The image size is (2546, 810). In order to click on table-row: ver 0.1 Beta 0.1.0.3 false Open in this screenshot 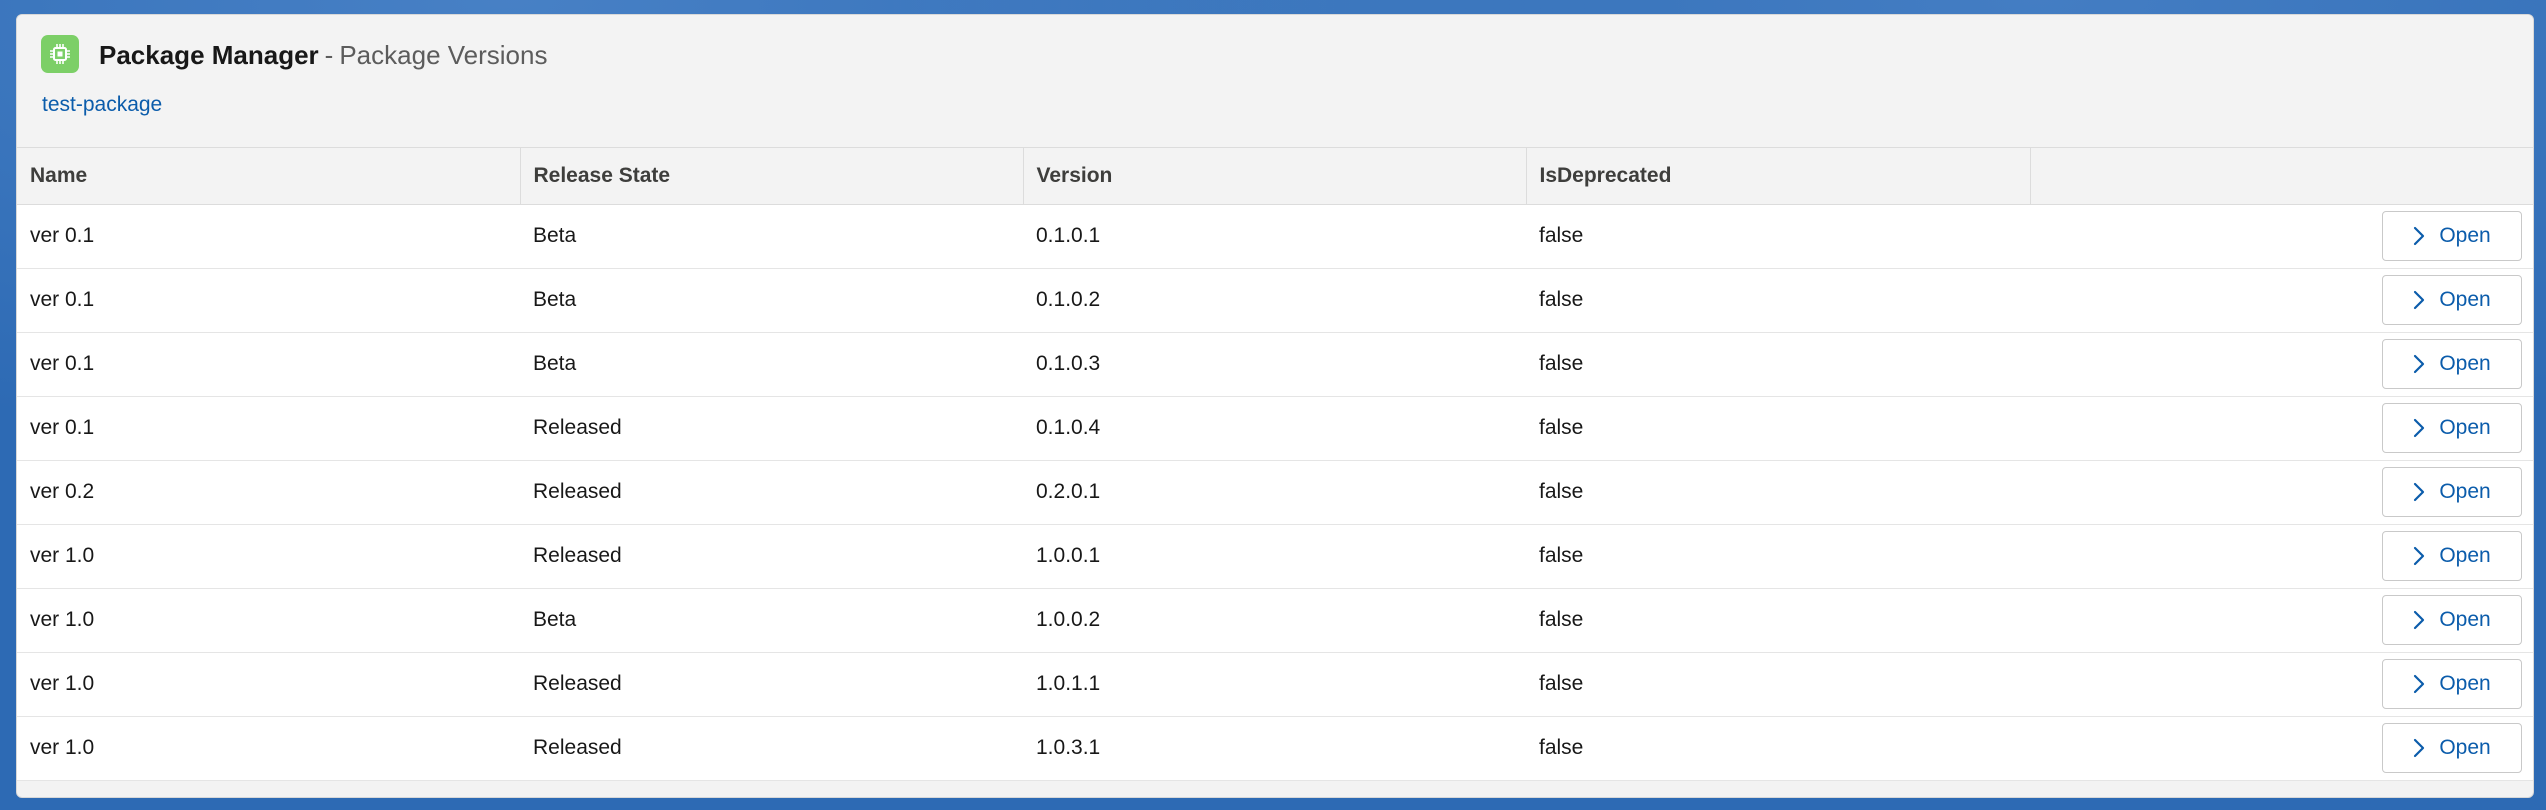, I will do `click(1275, 364)`.